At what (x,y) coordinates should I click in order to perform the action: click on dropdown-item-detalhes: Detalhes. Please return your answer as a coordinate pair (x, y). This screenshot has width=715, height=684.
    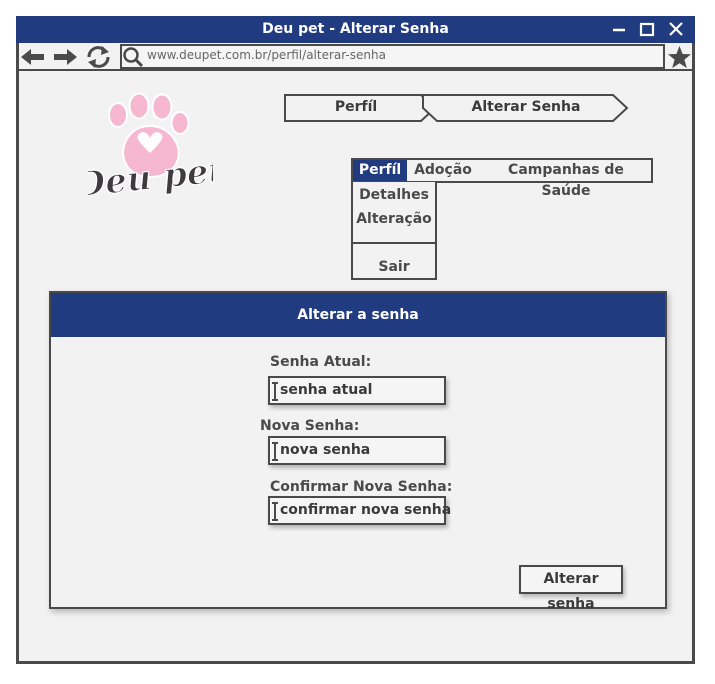
    Looking at the image, I should click on (394, 195).